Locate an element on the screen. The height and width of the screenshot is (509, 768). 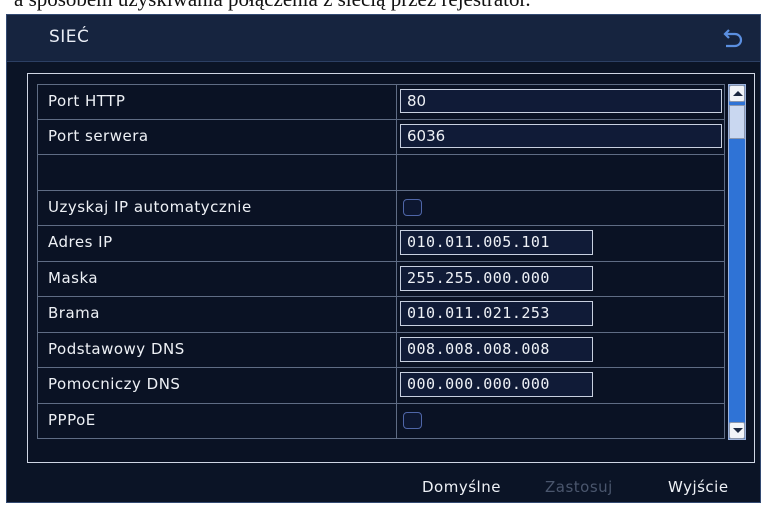
settings-row is located at coordinates (381, 173).